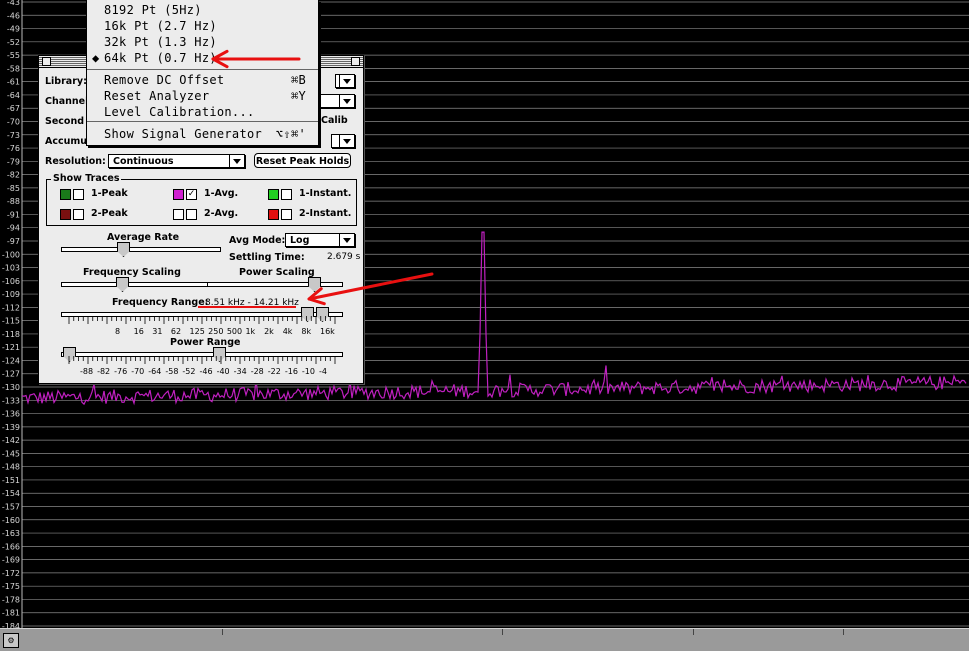  I want to click on scale-label: -4, so click(323, 371).